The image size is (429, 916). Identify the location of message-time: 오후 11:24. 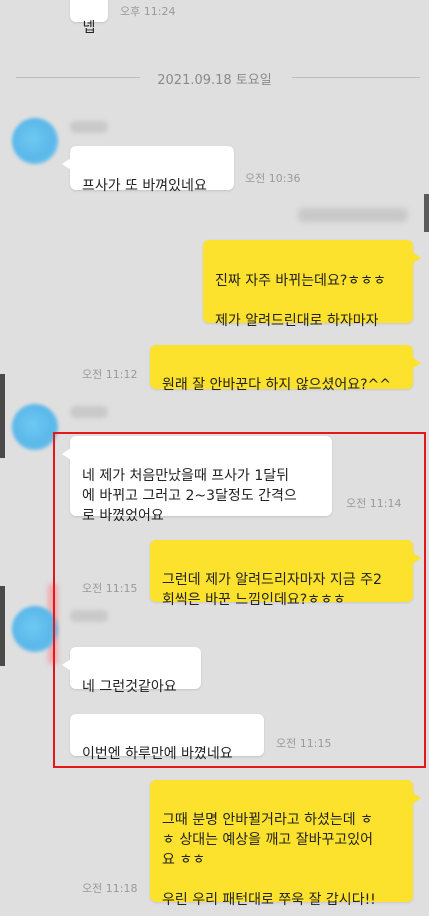
(148, 11).